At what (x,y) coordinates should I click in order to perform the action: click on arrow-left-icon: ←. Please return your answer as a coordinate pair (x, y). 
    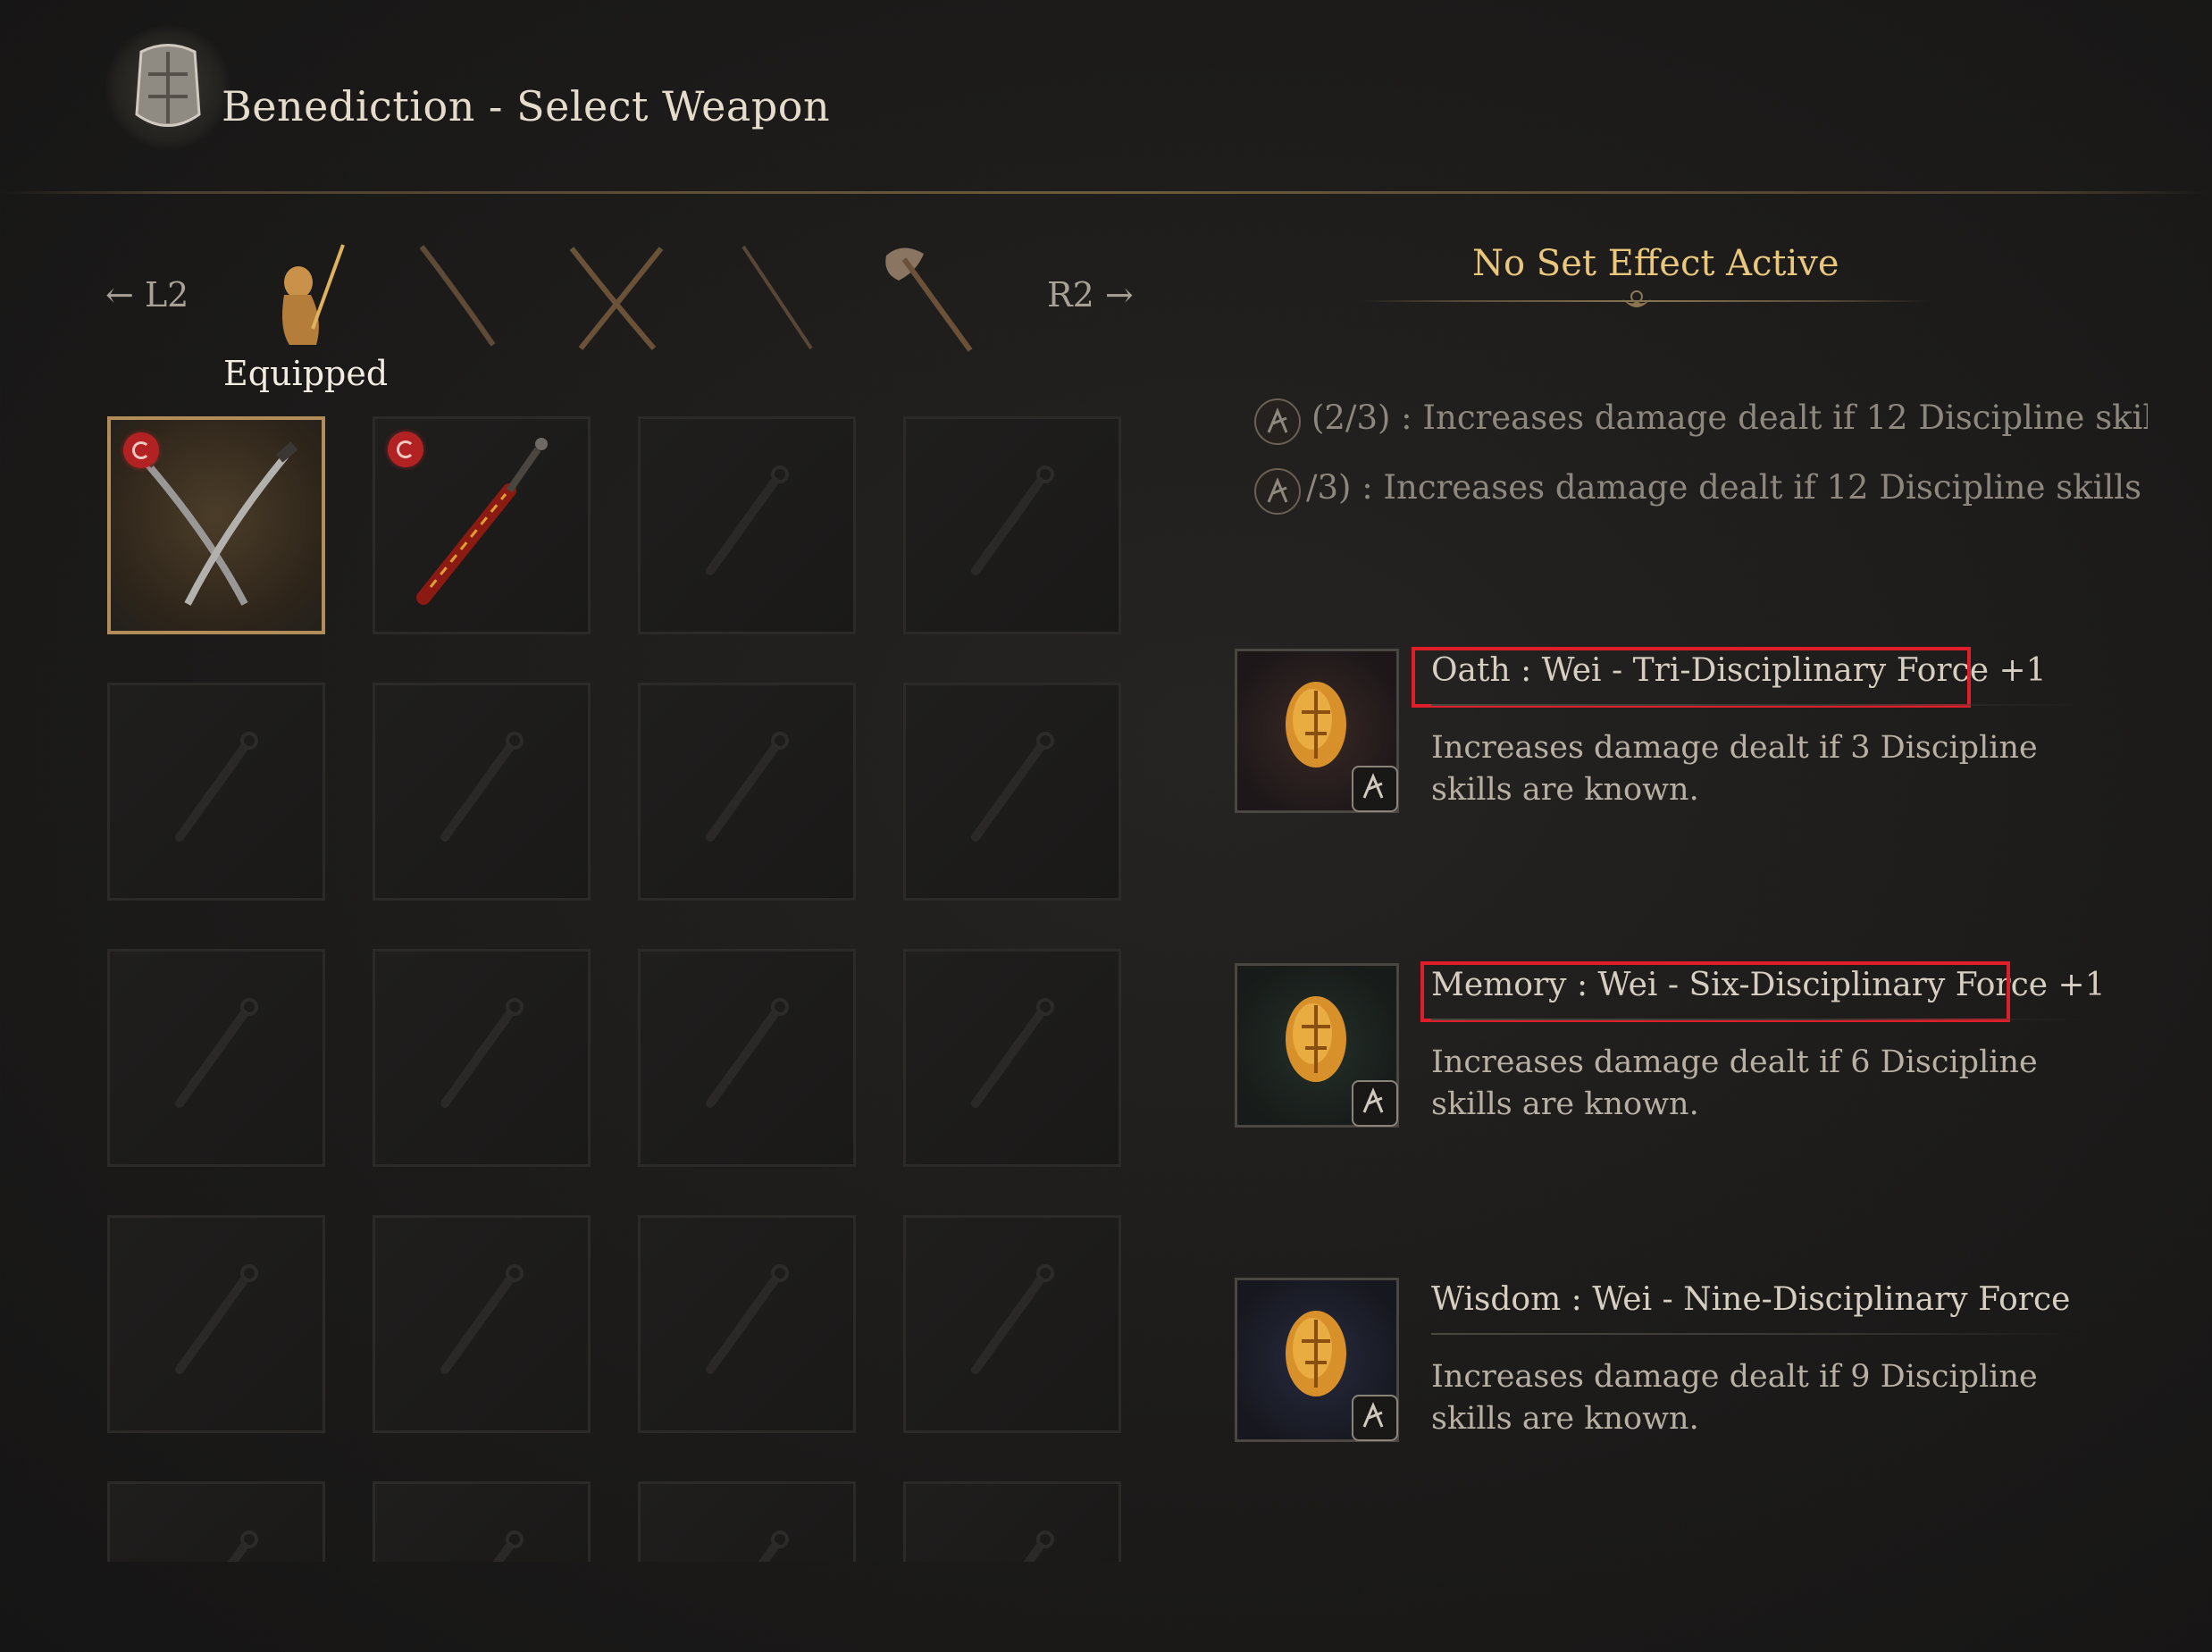
    Looking at the image, I should click on (119, 294).